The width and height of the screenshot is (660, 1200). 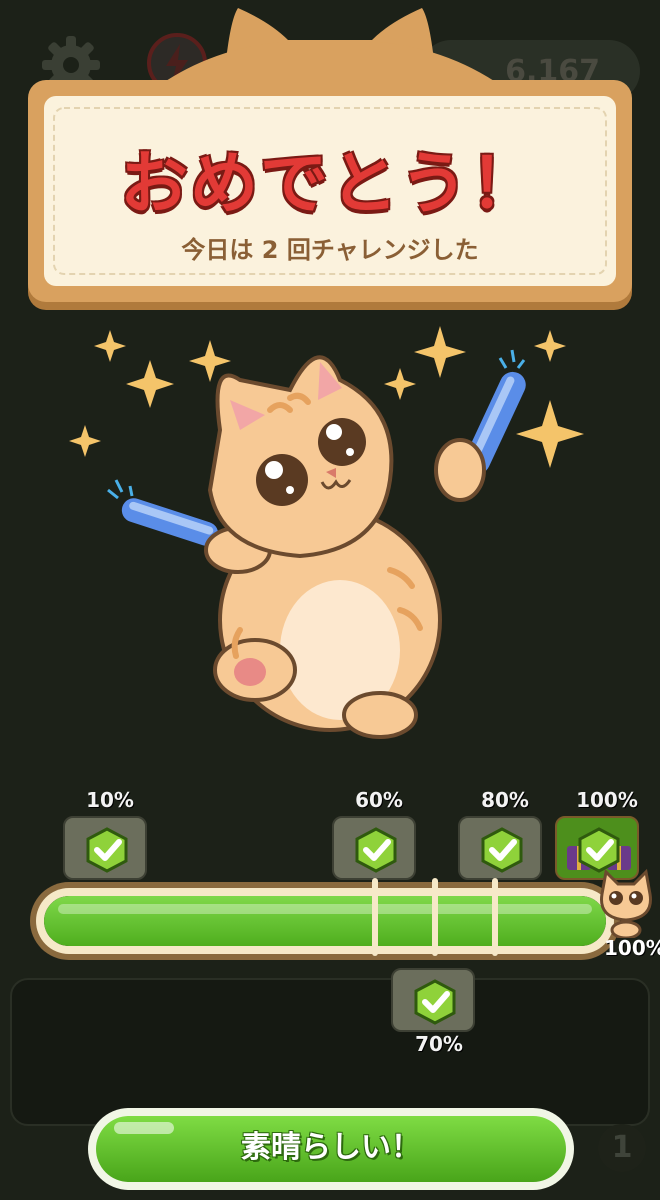 I want to click on milestone-label-10: 10%, so click(x=110, y=800).